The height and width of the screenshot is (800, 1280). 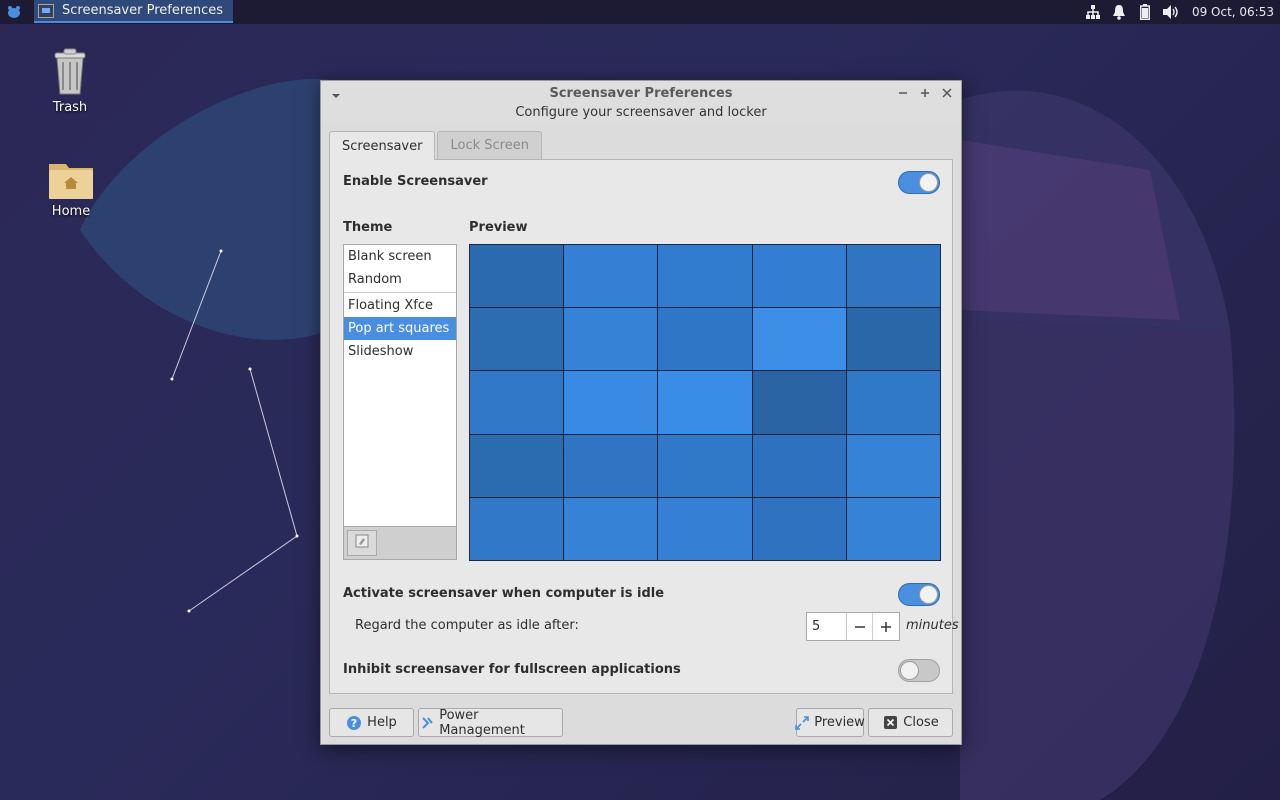 What do you see at coordinates (1119, 12) in the screenshot?
I see `notifications-icon` at bounding box center [1119, 12].